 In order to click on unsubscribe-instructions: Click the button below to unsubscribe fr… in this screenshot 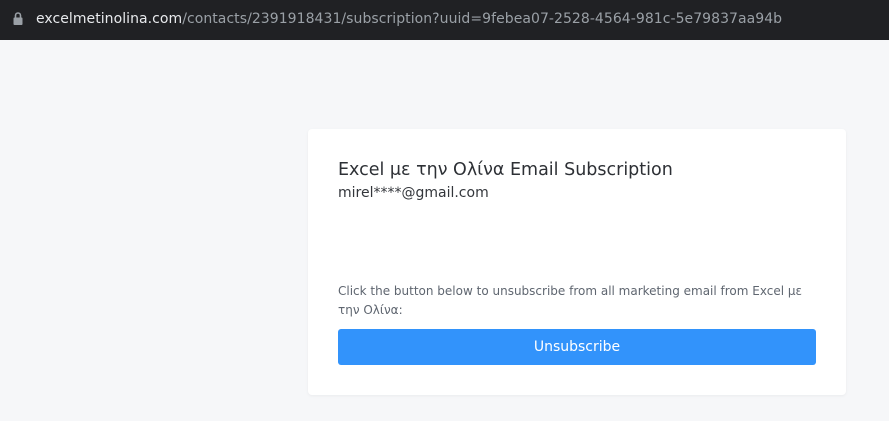, I will do `click(570, 300)`.